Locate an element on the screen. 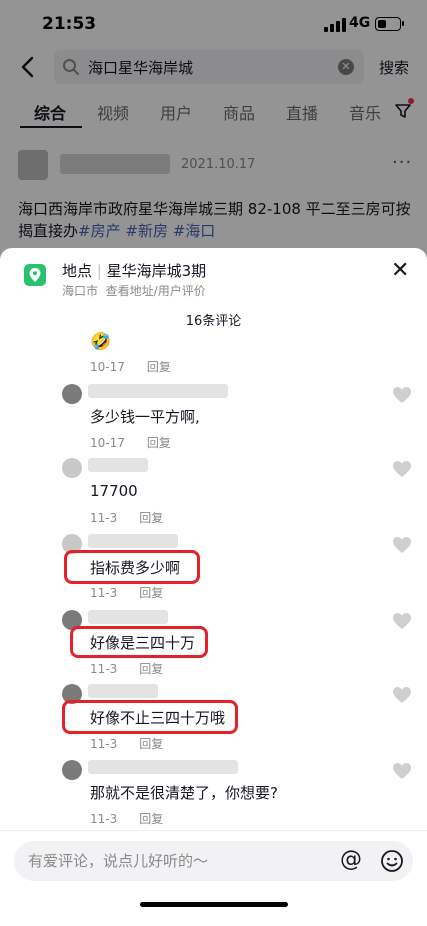  comment-text: 17700 is located at coordinates (114, 491).